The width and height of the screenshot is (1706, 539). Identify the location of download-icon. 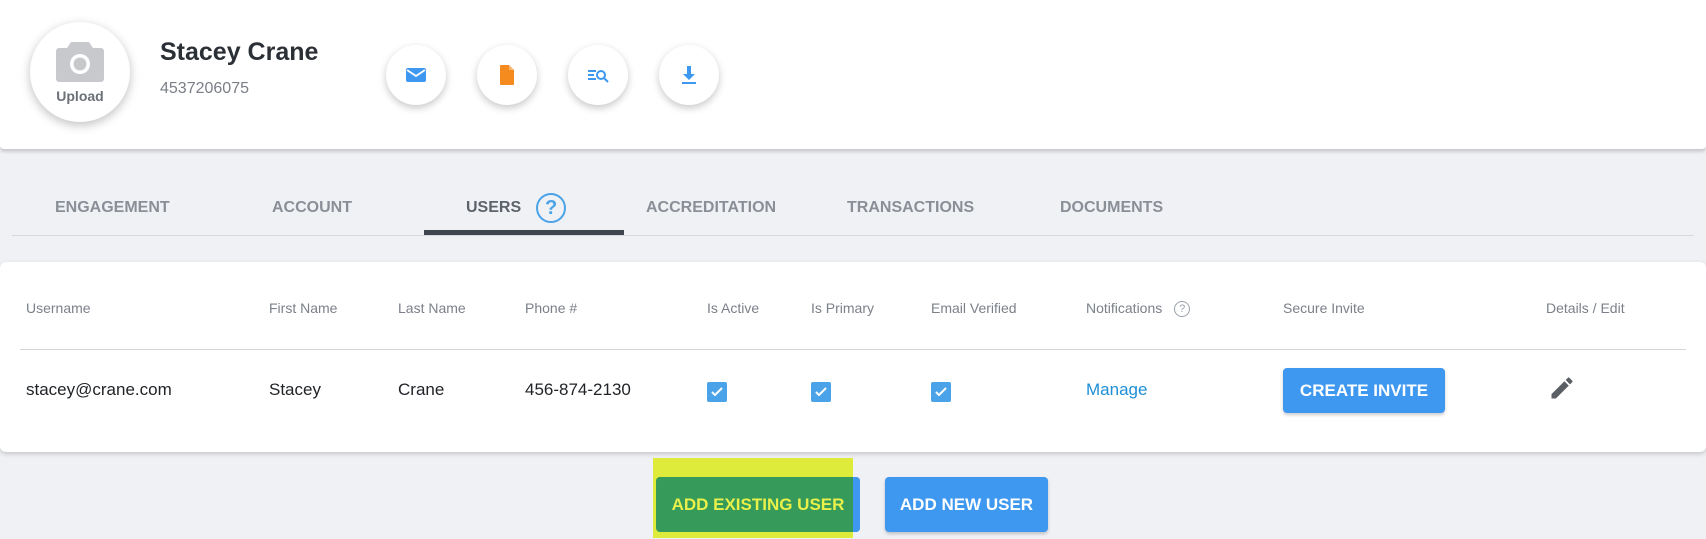
(689, 75).